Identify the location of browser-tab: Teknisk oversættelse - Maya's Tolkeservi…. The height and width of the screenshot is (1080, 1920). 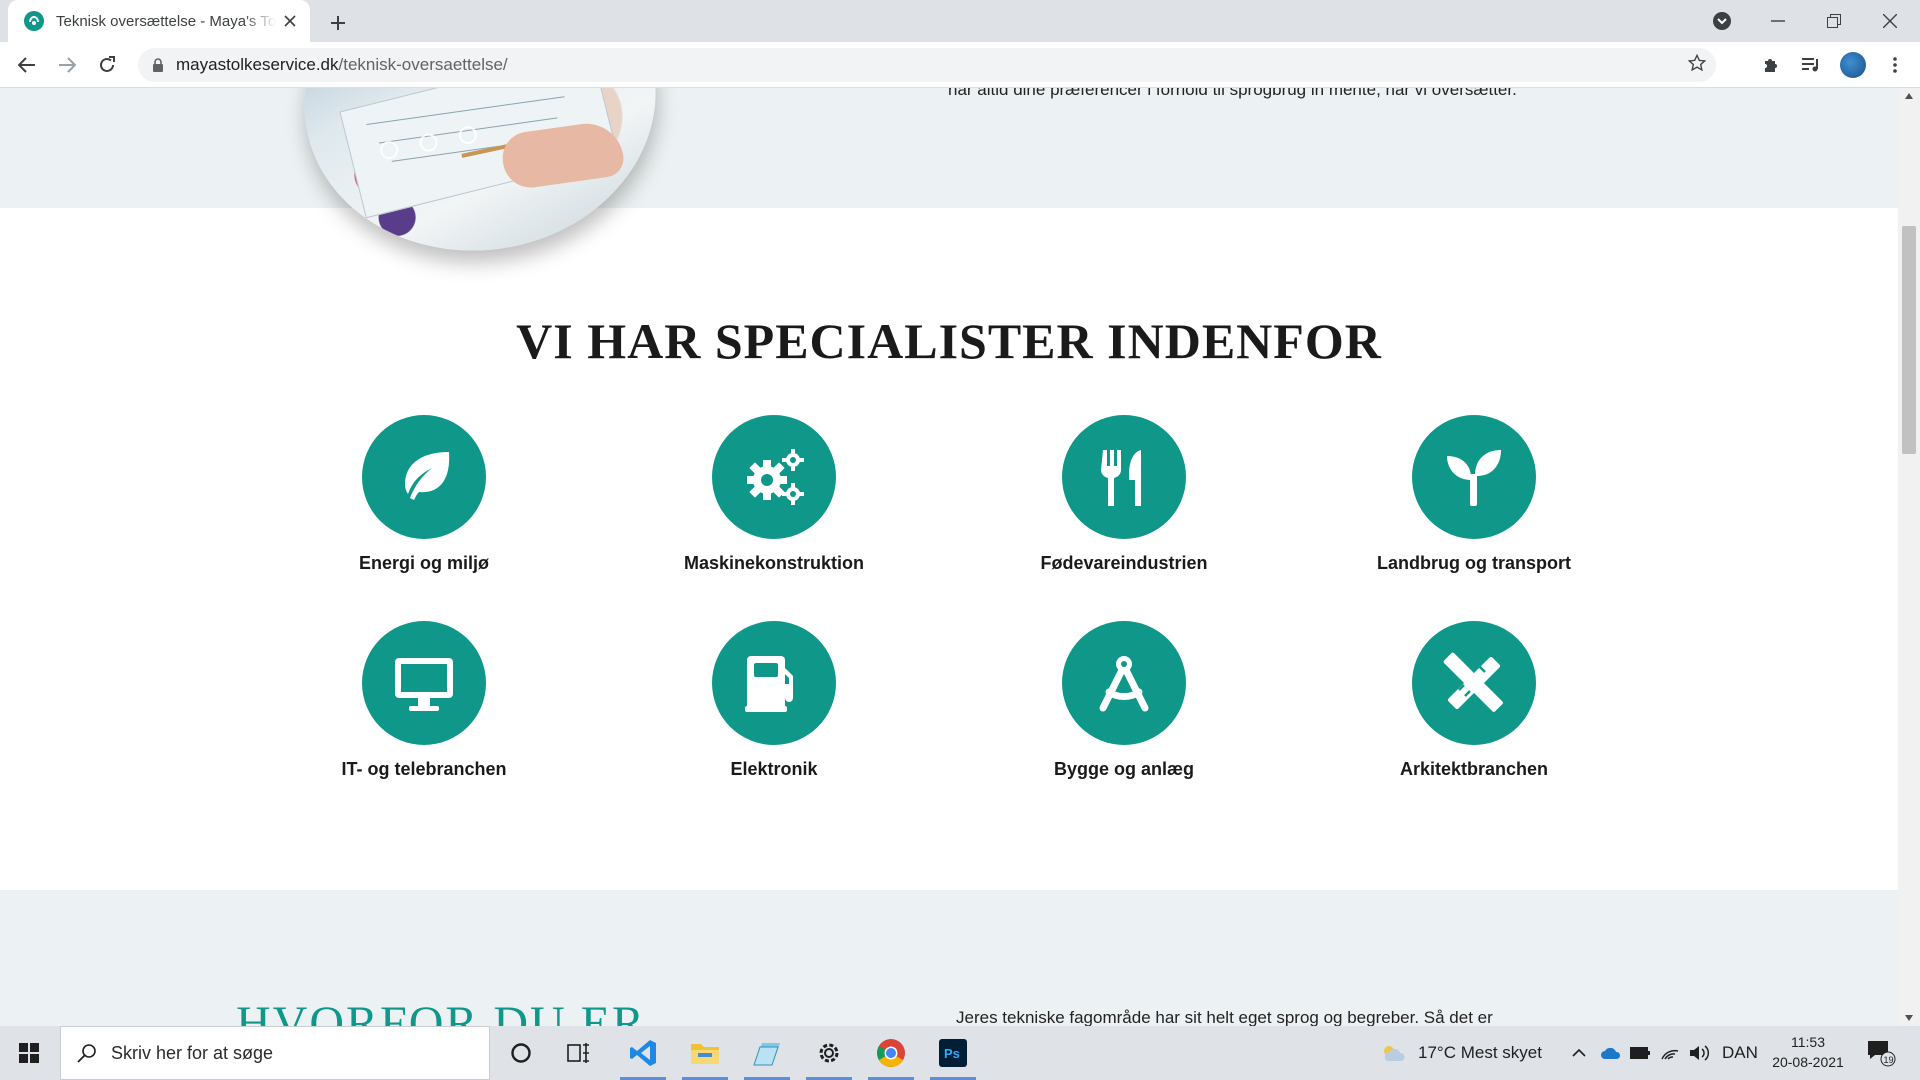
(159, 21).